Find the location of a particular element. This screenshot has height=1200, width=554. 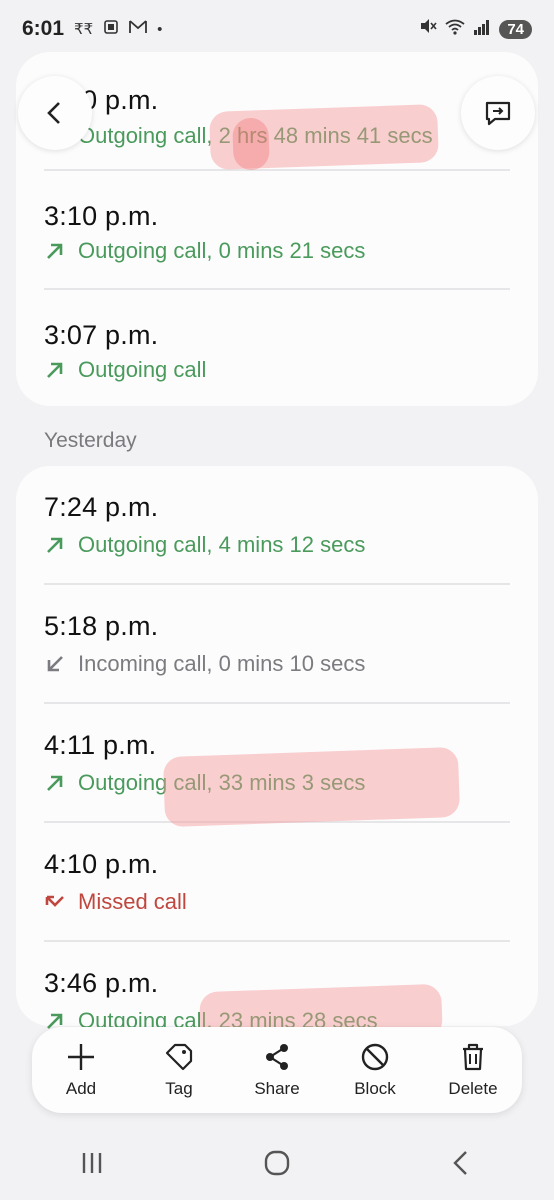

block-button: Block is located at coordinates (375, 1070).